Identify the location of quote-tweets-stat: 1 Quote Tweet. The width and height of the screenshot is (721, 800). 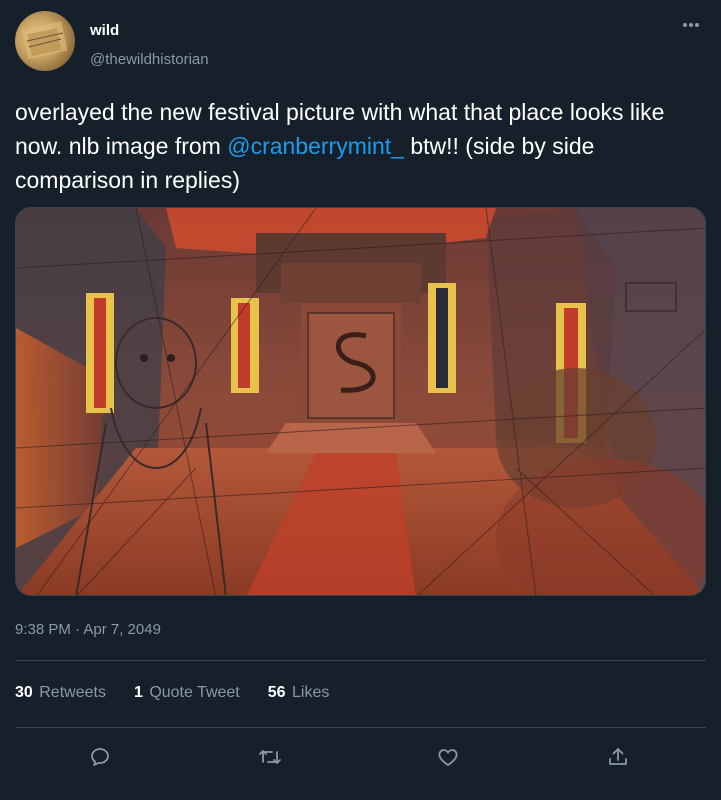
(187, 693).